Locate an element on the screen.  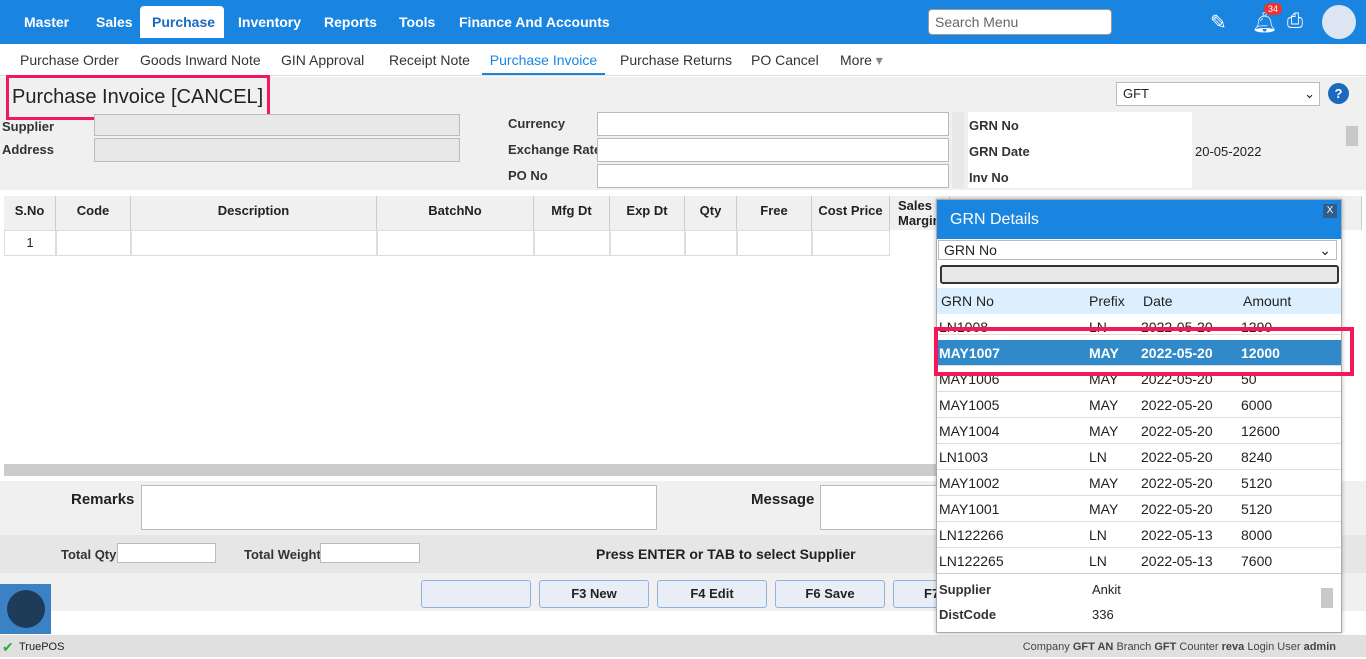
printer-icon: ⎙ is located at coordinates (1295, 21).